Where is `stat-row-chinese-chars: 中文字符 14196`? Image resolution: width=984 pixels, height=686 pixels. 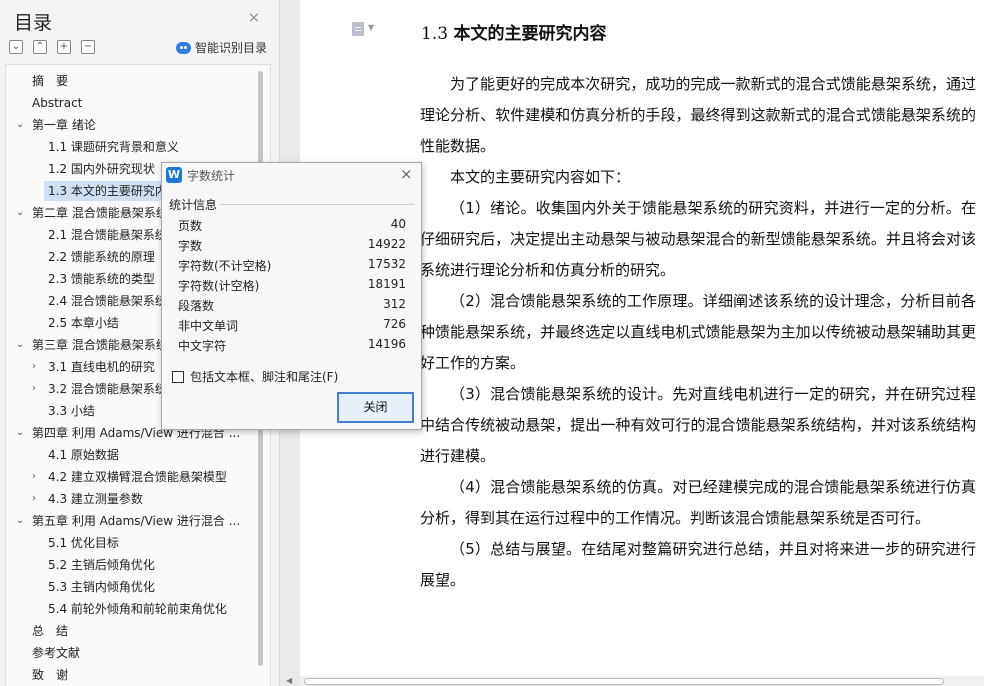
stat-row-chinese-chars: 中文字符 14196 is located at coordinates (292, 345).